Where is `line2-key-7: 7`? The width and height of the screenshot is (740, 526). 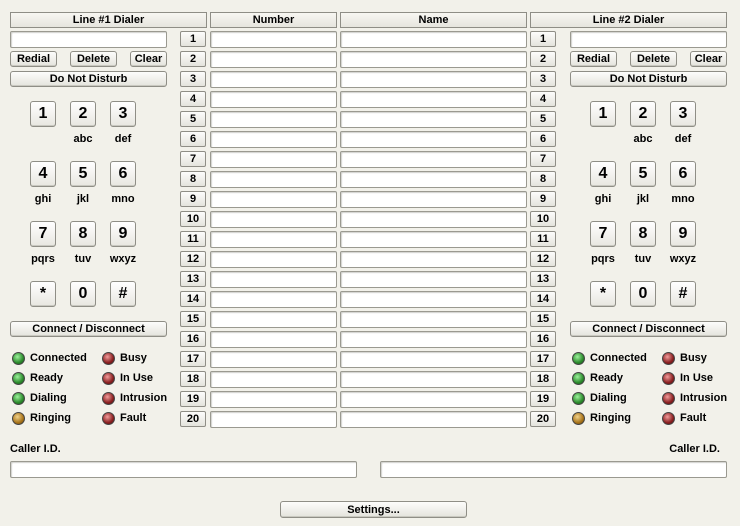 line2-key-7: 7 is located at coordinates (603, 234).